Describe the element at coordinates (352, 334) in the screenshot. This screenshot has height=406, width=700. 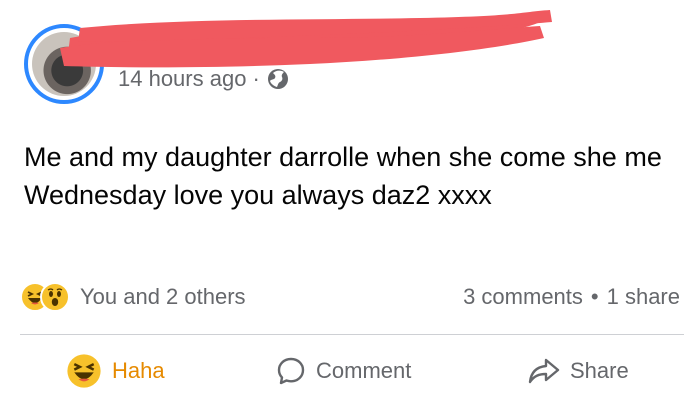
I see `divider` at that location.